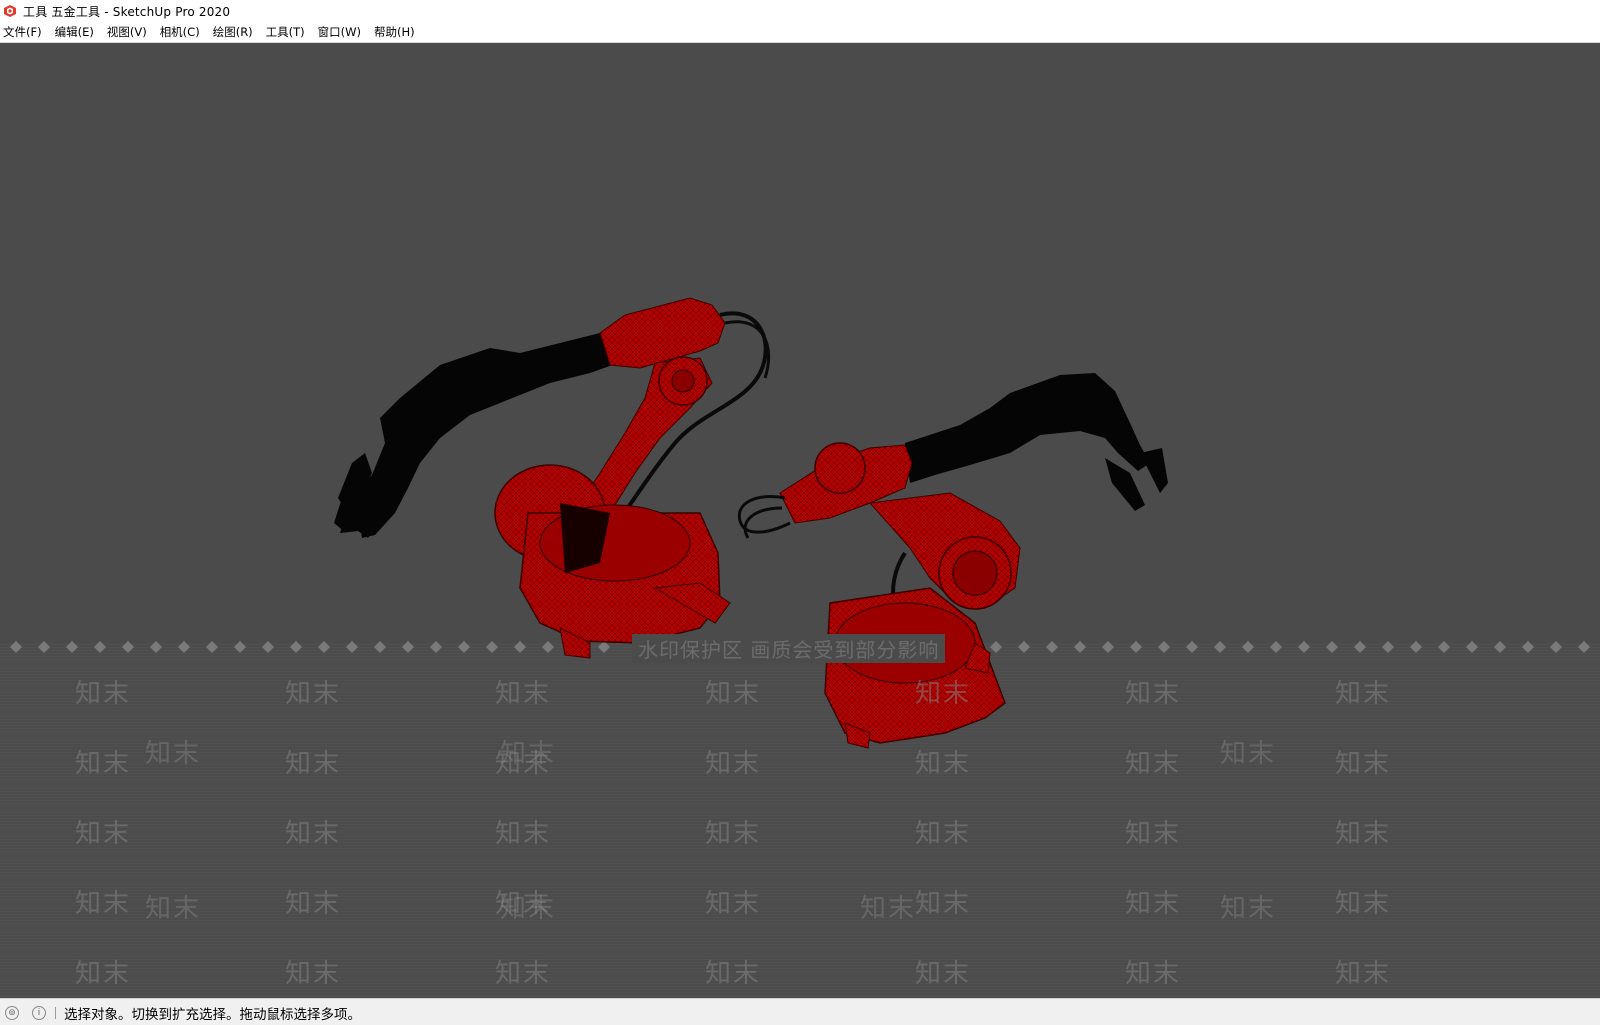  I want to click on watermark-notice: 水印保护区 画质会受到部分影响, so click(789, 648).